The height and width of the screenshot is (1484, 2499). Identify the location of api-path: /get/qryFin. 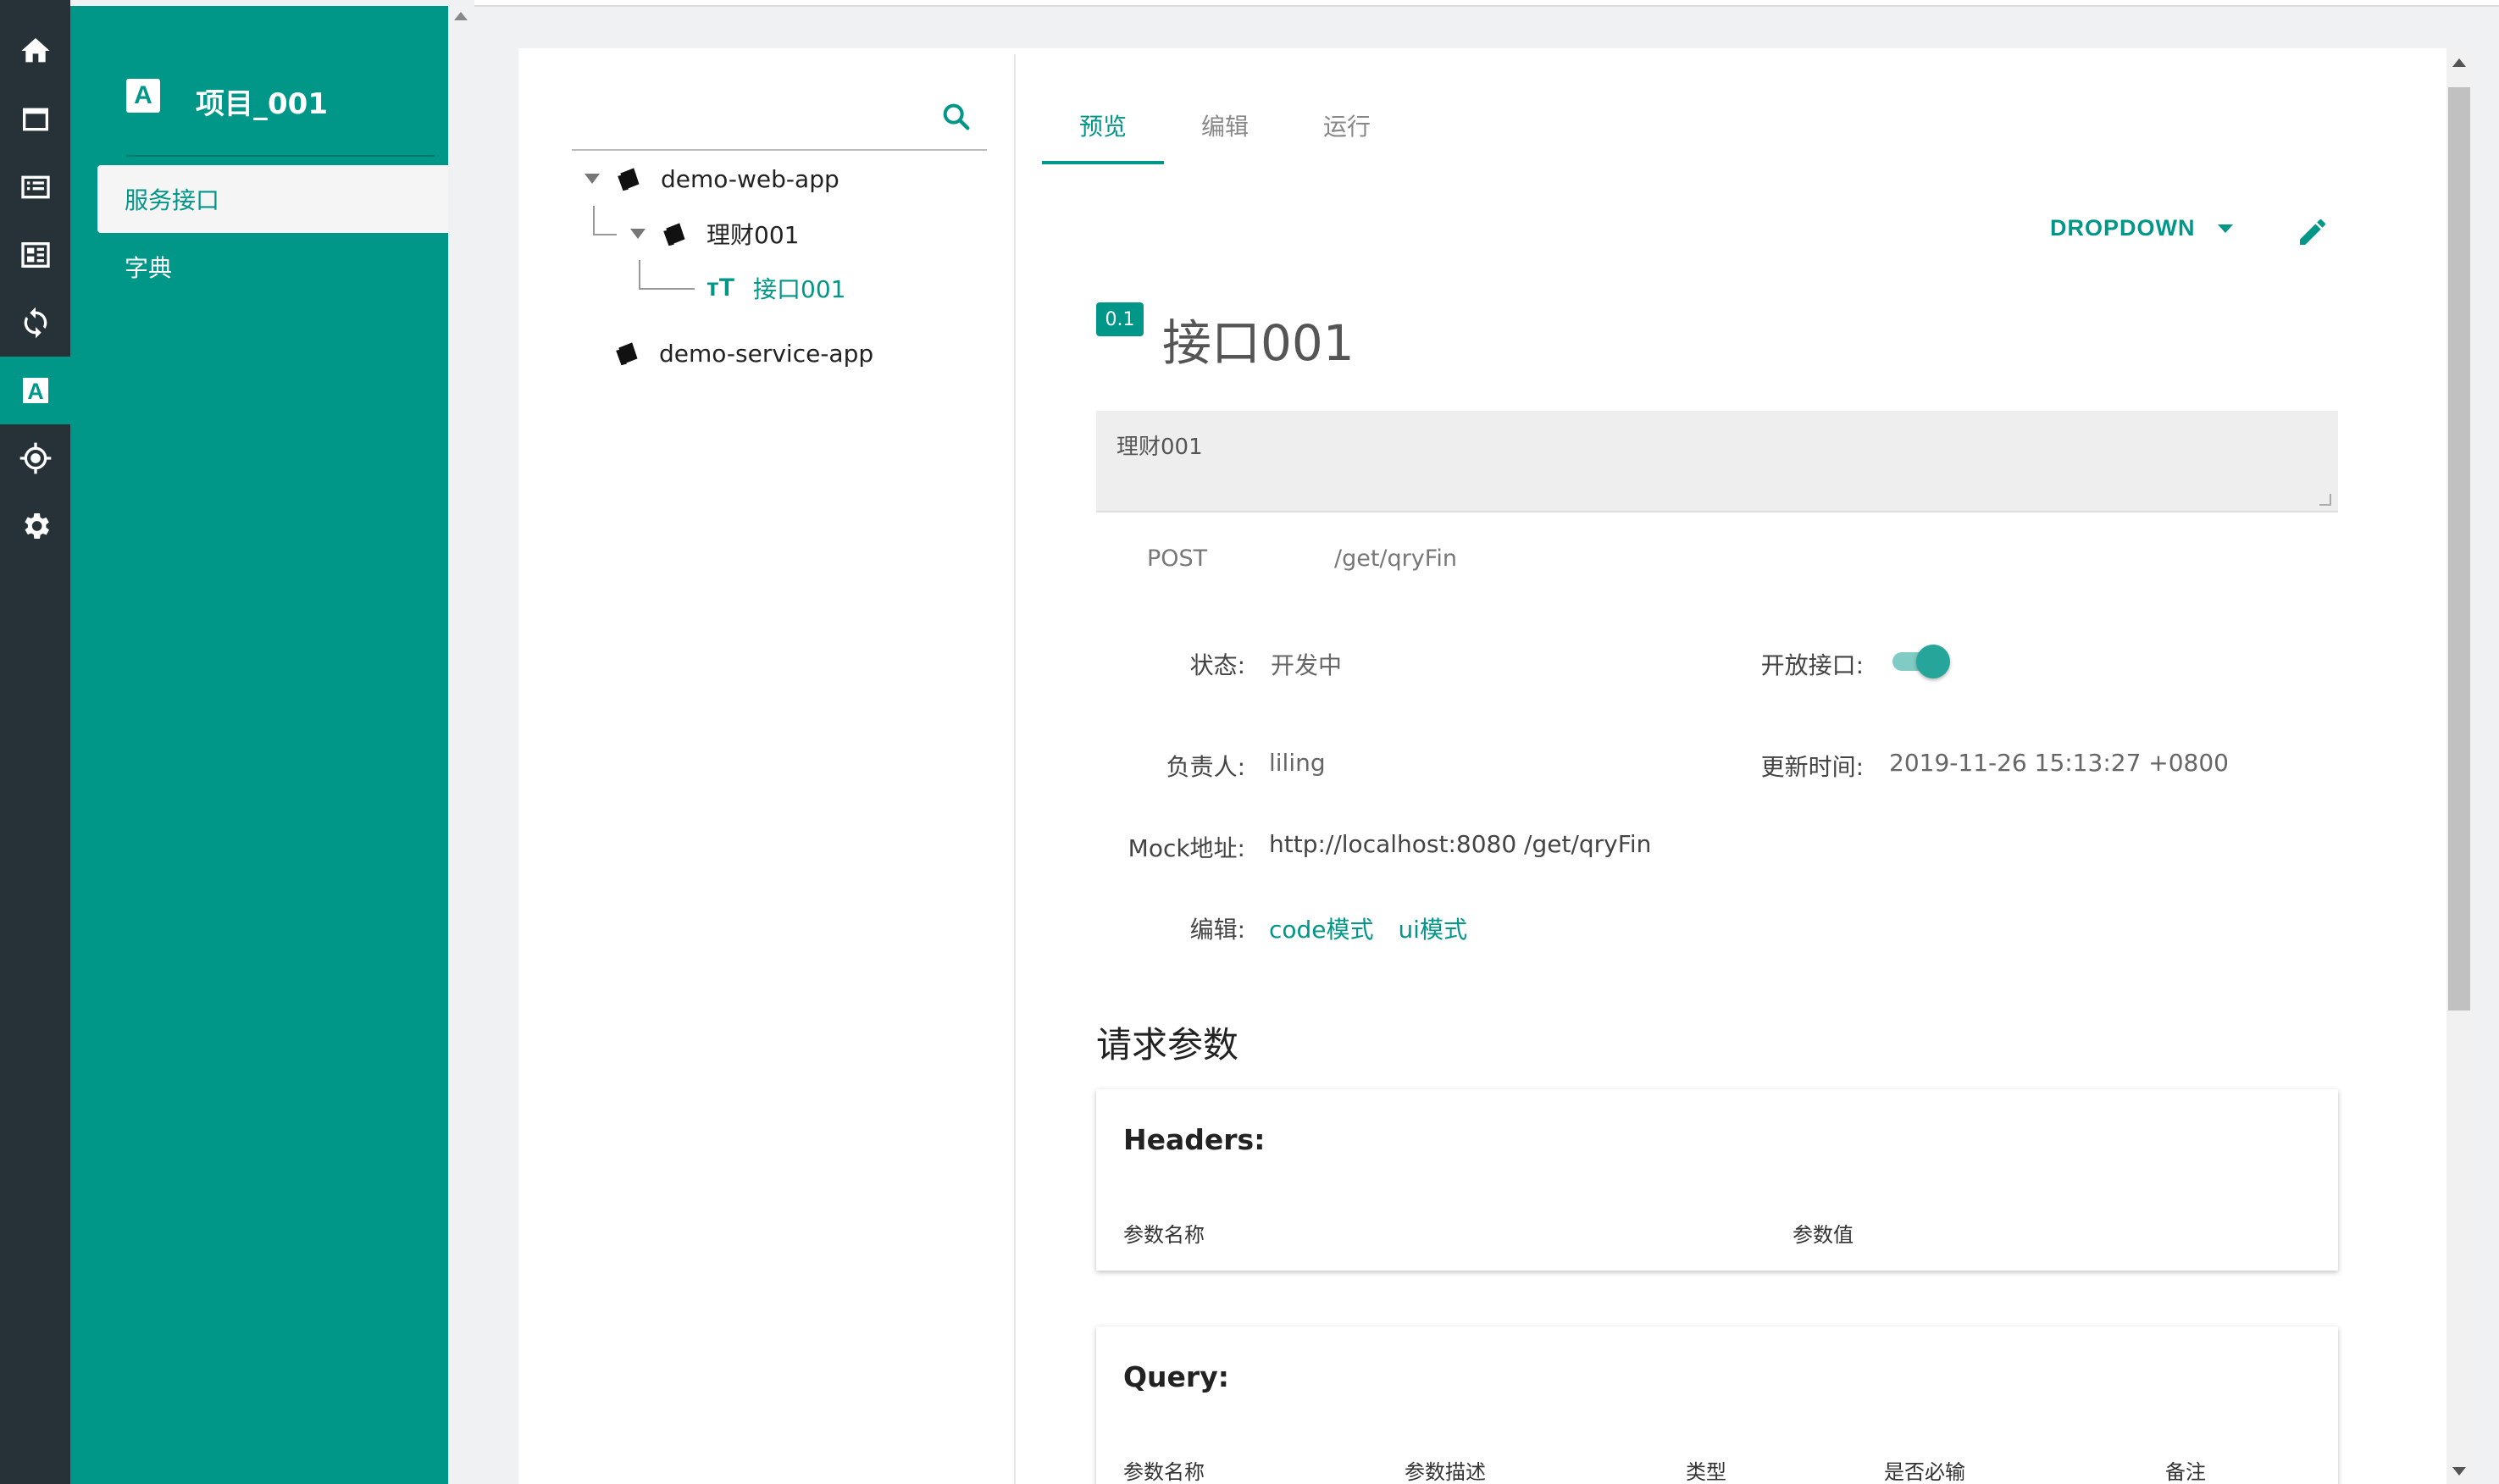
(1395, 558).